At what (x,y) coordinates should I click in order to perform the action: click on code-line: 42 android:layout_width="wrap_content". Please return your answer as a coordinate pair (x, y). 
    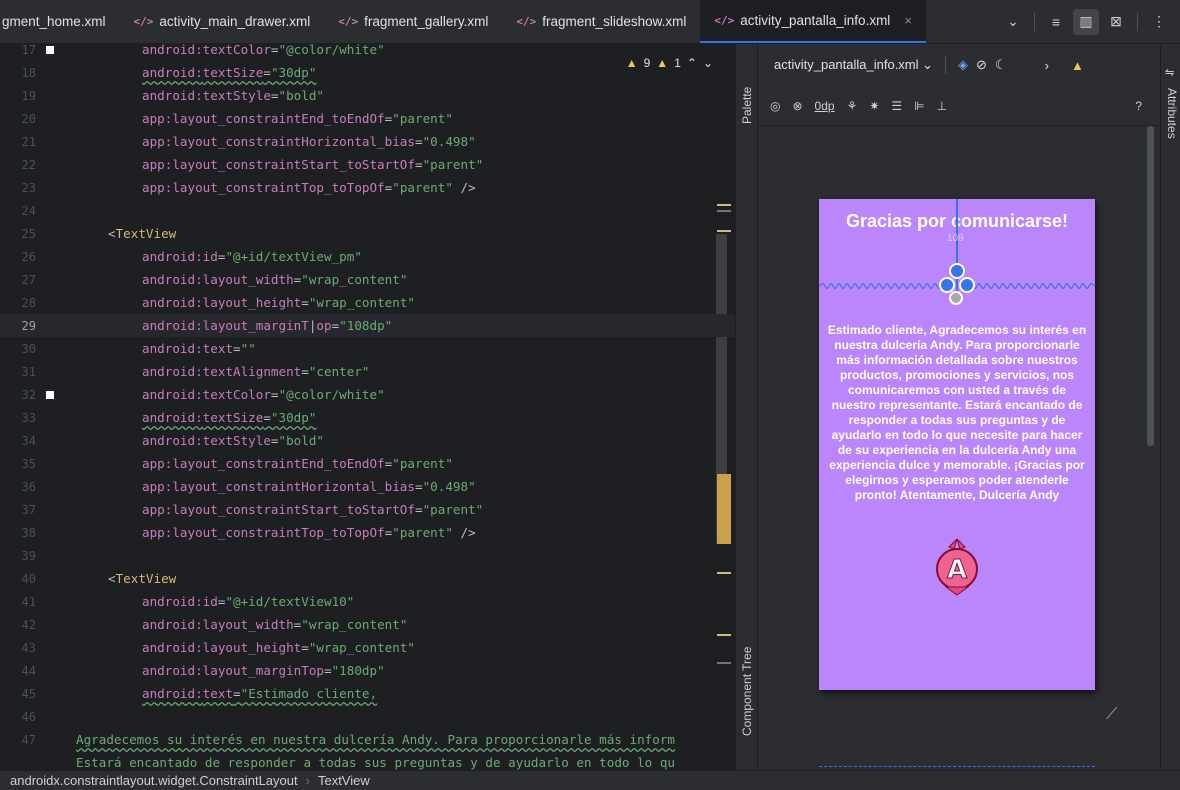
    Looking at the image, I should click on (367, 624).